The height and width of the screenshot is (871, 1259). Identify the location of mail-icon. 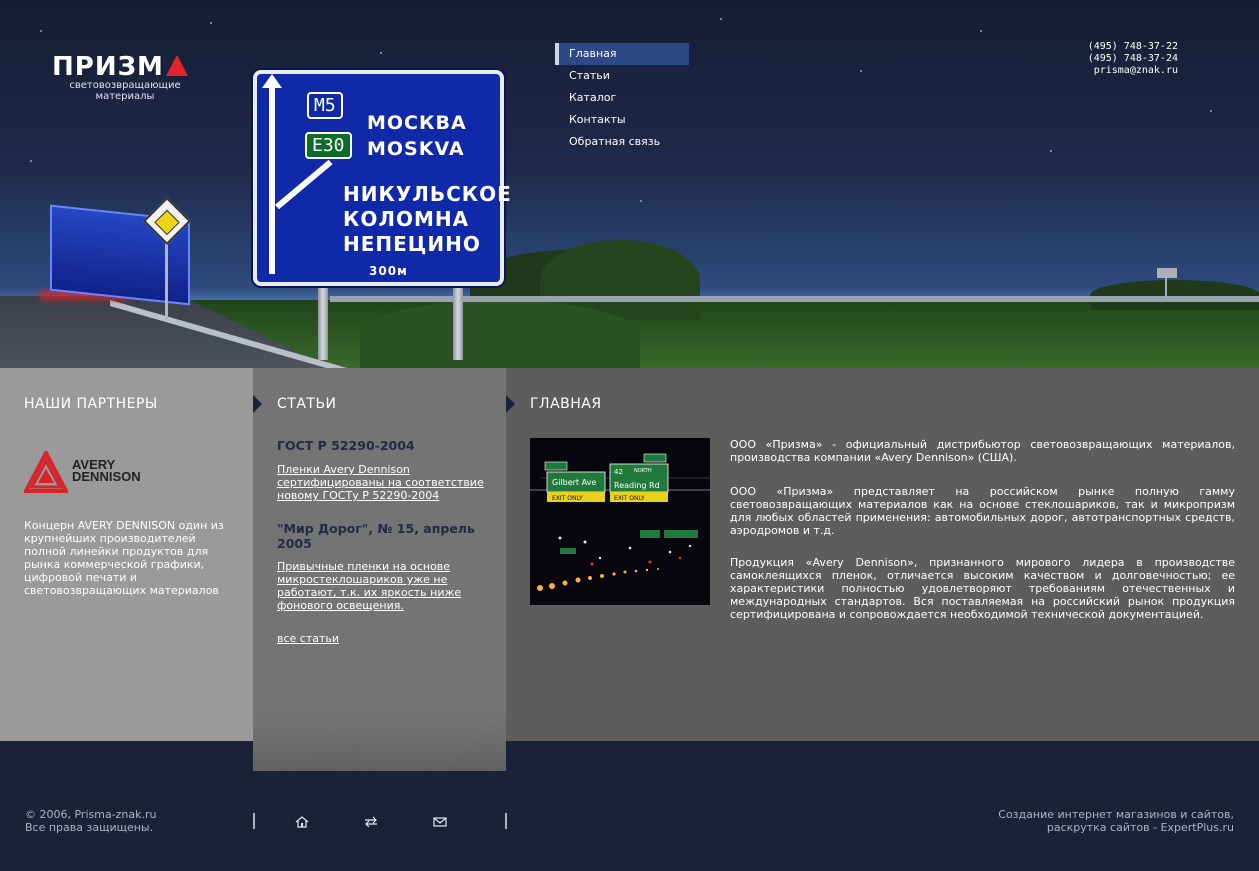
(440, 820).